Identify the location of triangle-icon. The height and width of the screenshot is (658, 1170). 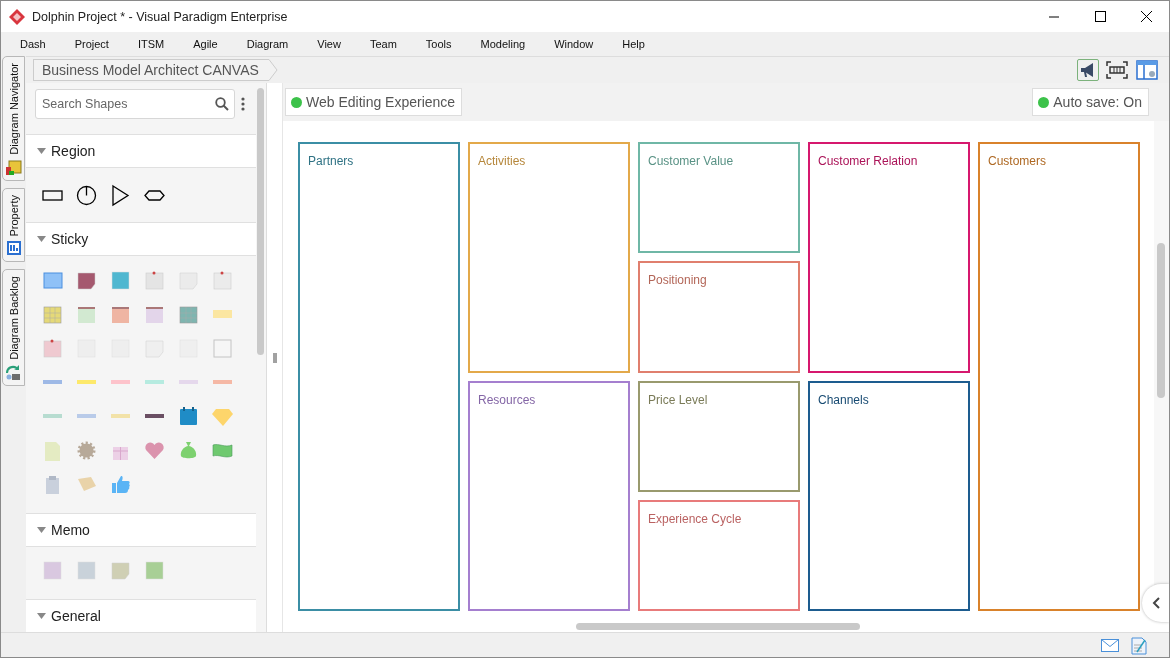
(120, 195).